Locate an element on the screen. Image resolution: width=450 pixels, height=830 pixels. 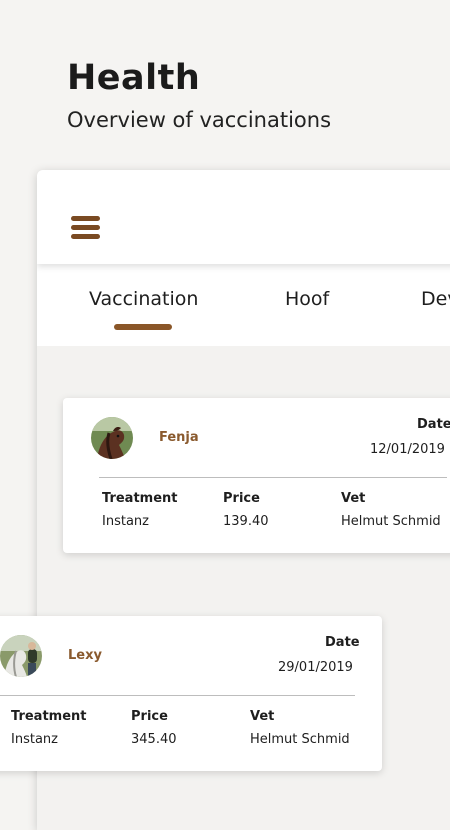
page-subtitle: Overview of vaccinations is located at coordinates (199, 120).